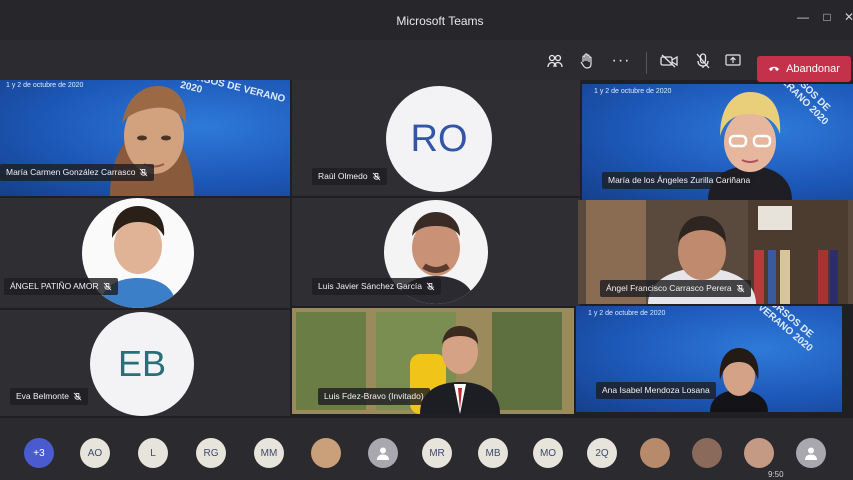 The height and width of the screenshot is (480, 853). I want to click on taskbar-clock: 9:50, so click(776, 474).